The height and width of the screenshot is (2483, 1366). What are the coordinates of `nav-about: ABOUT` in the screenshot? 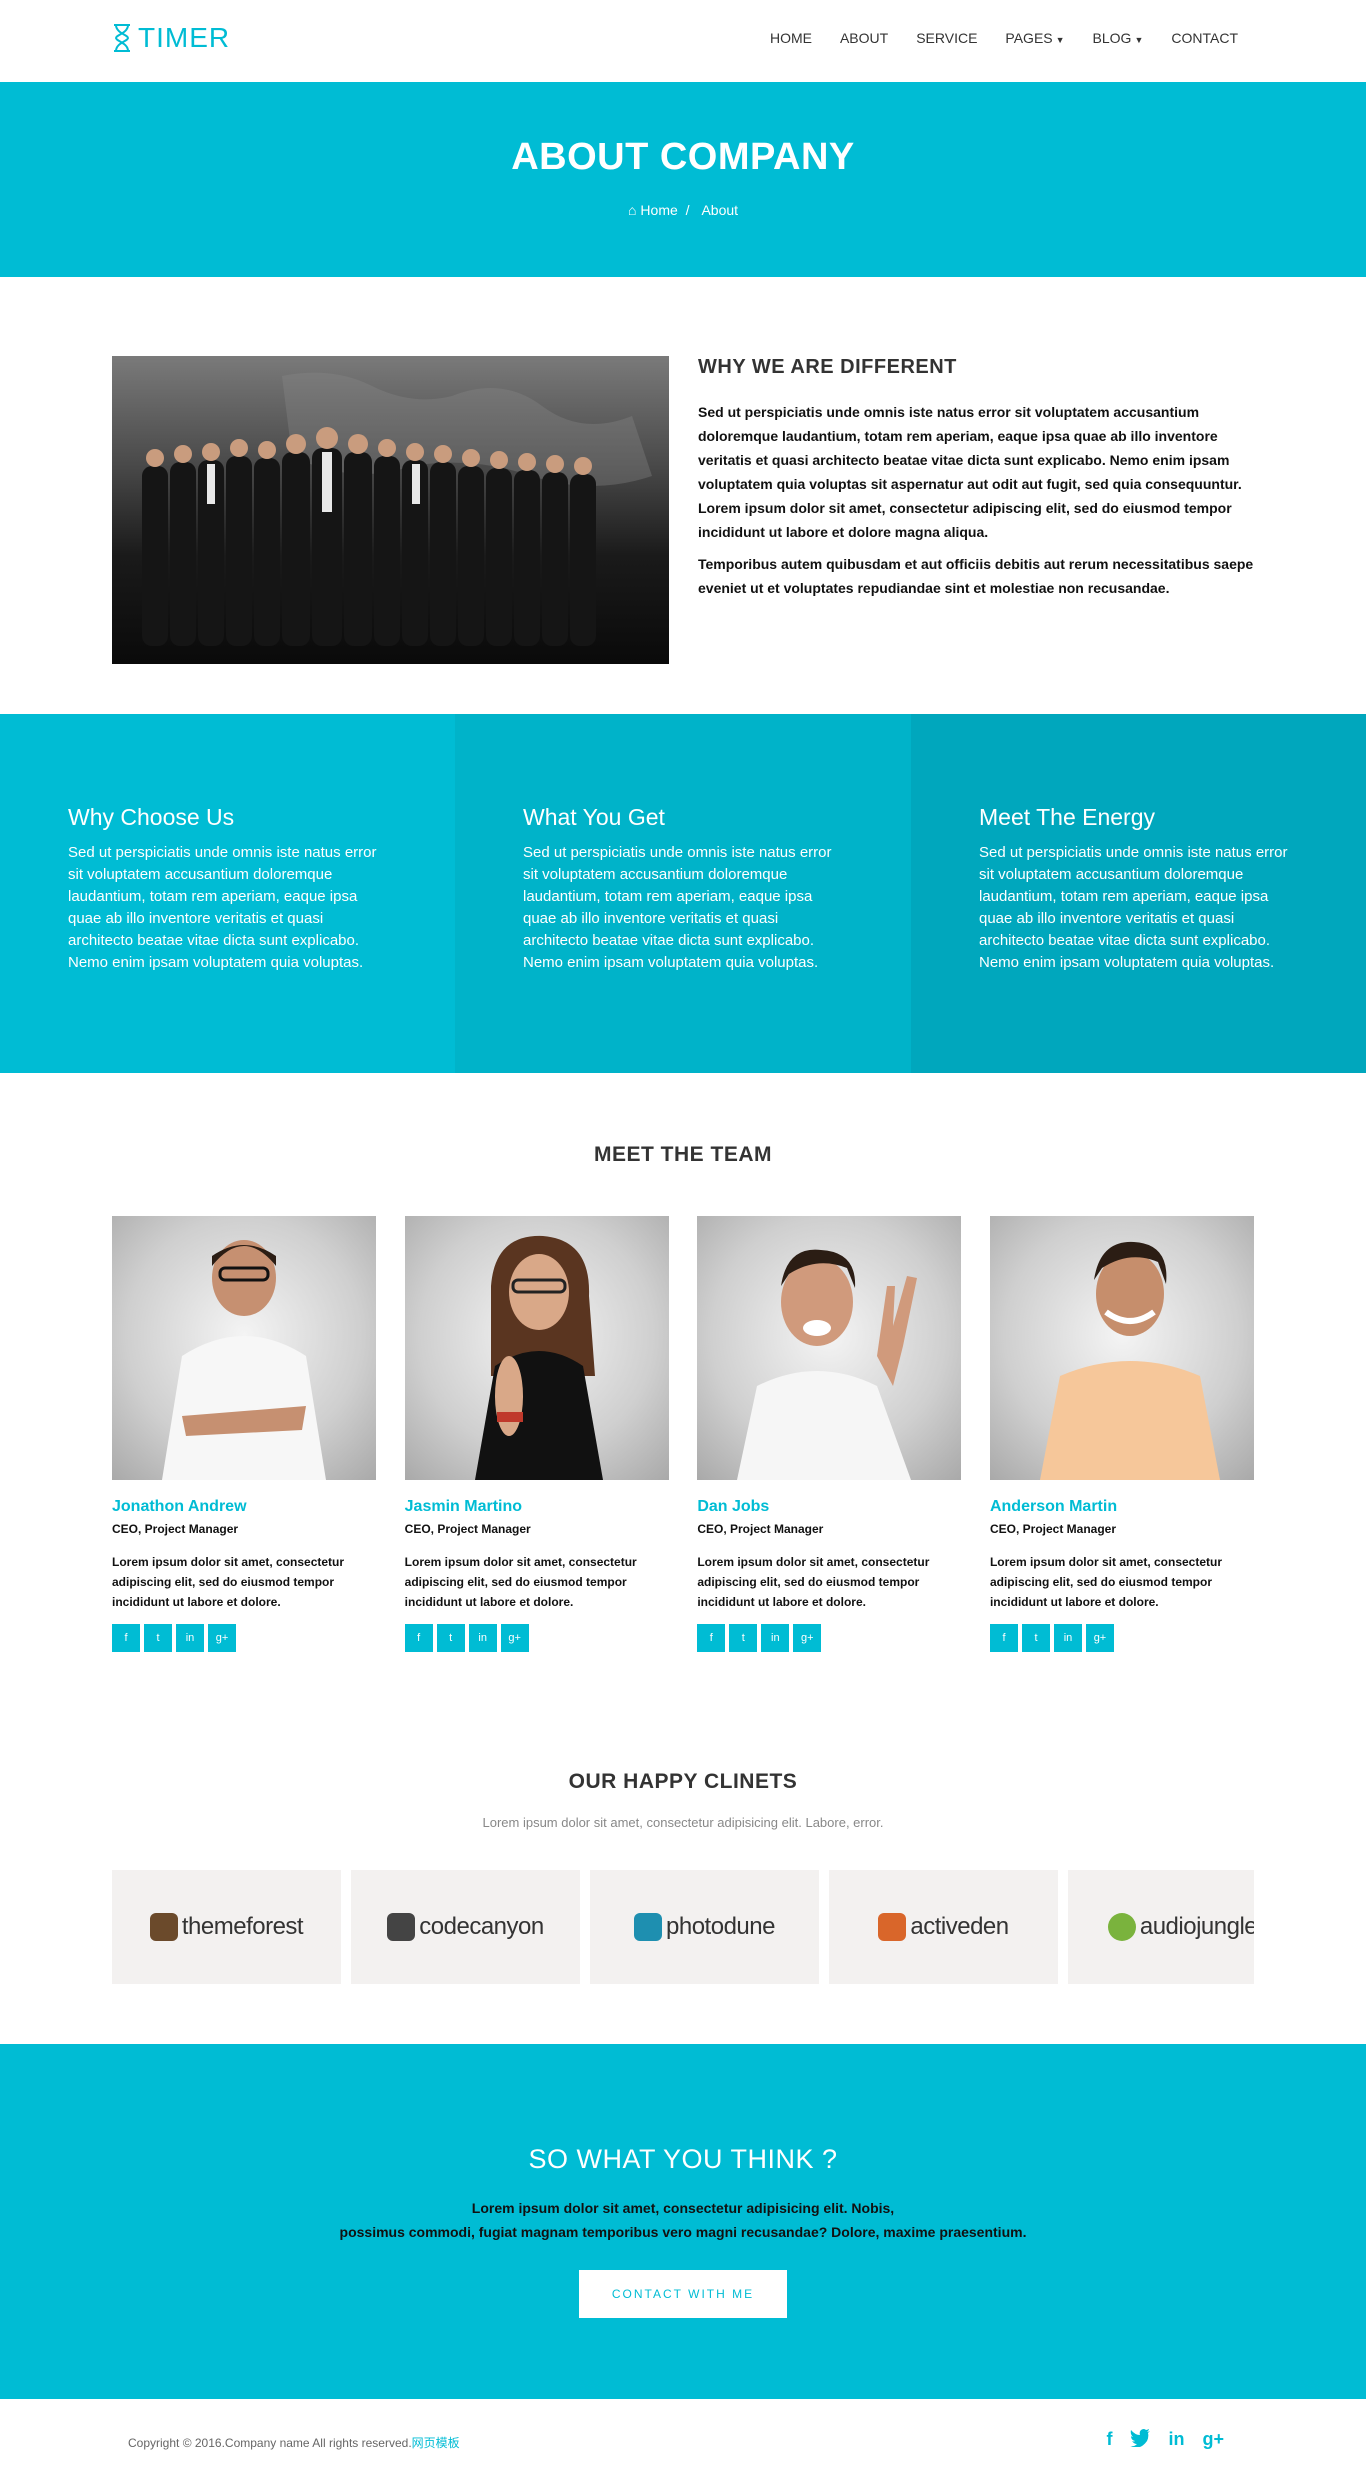 It's located at (864, 38).